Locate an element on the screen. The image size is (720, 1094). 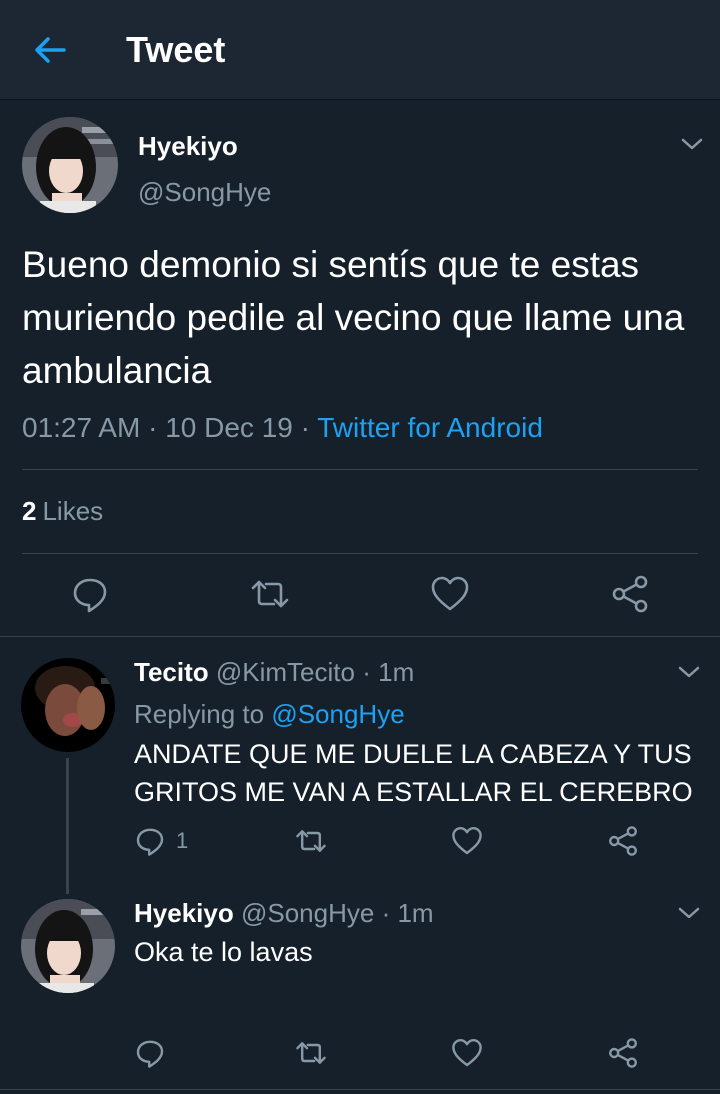
reply-header: Hyekiyo @SongHye · 1m is located at coordinates (284, 913).